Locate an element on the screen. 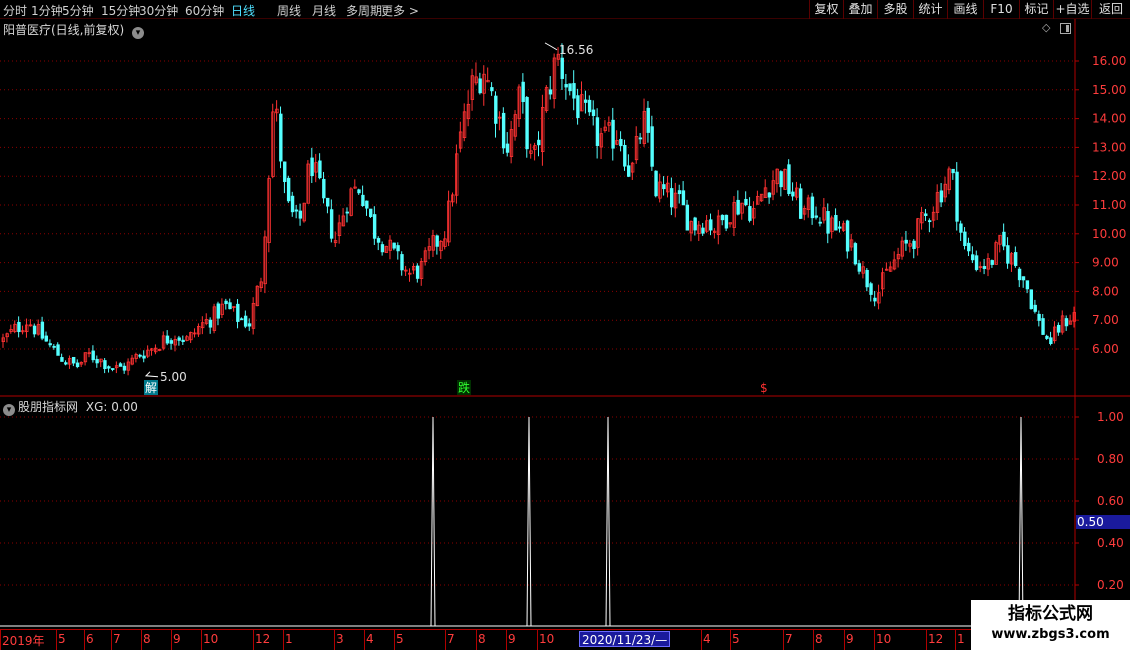  tool-button-8: 返回 is located at coordinates (1110, 9).